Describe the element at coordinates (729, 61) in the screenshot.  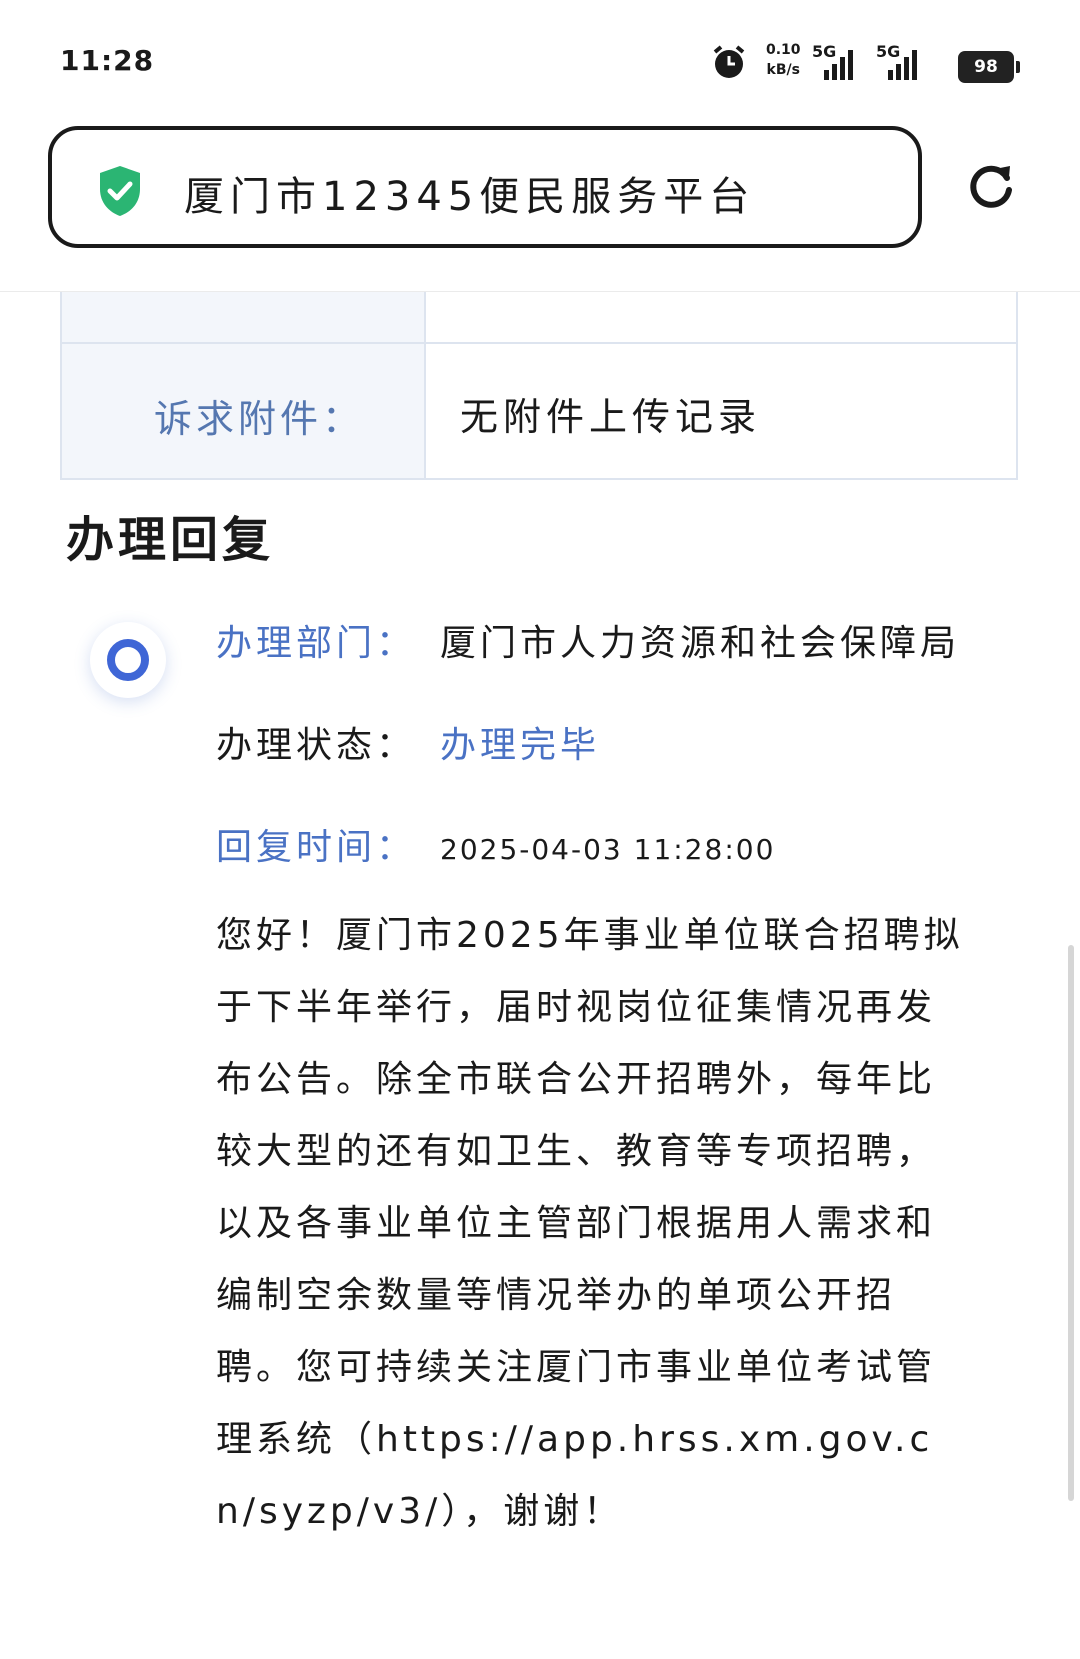
I see `alarm-icon` at that location.